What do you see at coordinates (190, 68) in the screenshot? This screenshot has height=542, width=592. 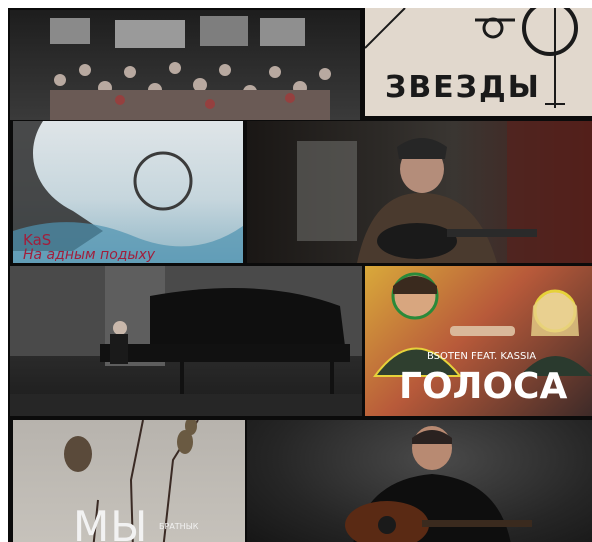 I see `crowd-image` at bounding box center [190, 68].